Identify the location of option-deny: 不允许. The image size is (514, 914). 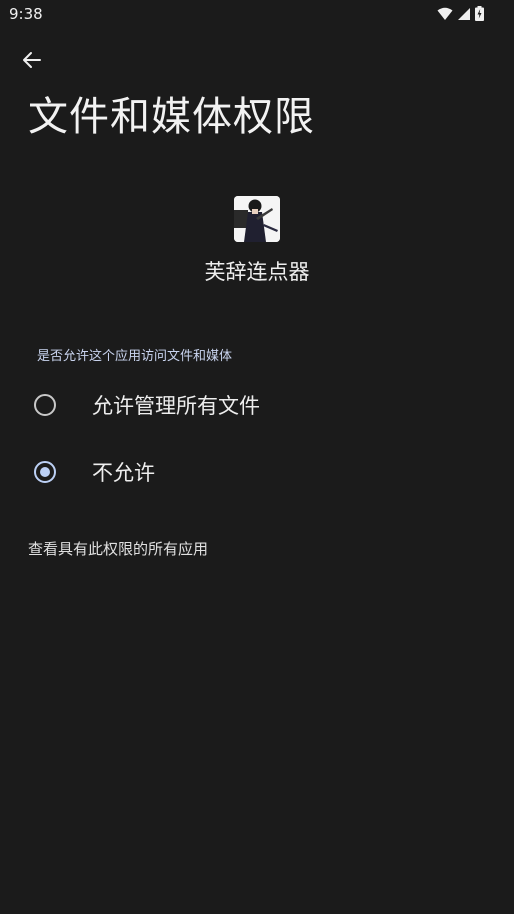
(257, 473).